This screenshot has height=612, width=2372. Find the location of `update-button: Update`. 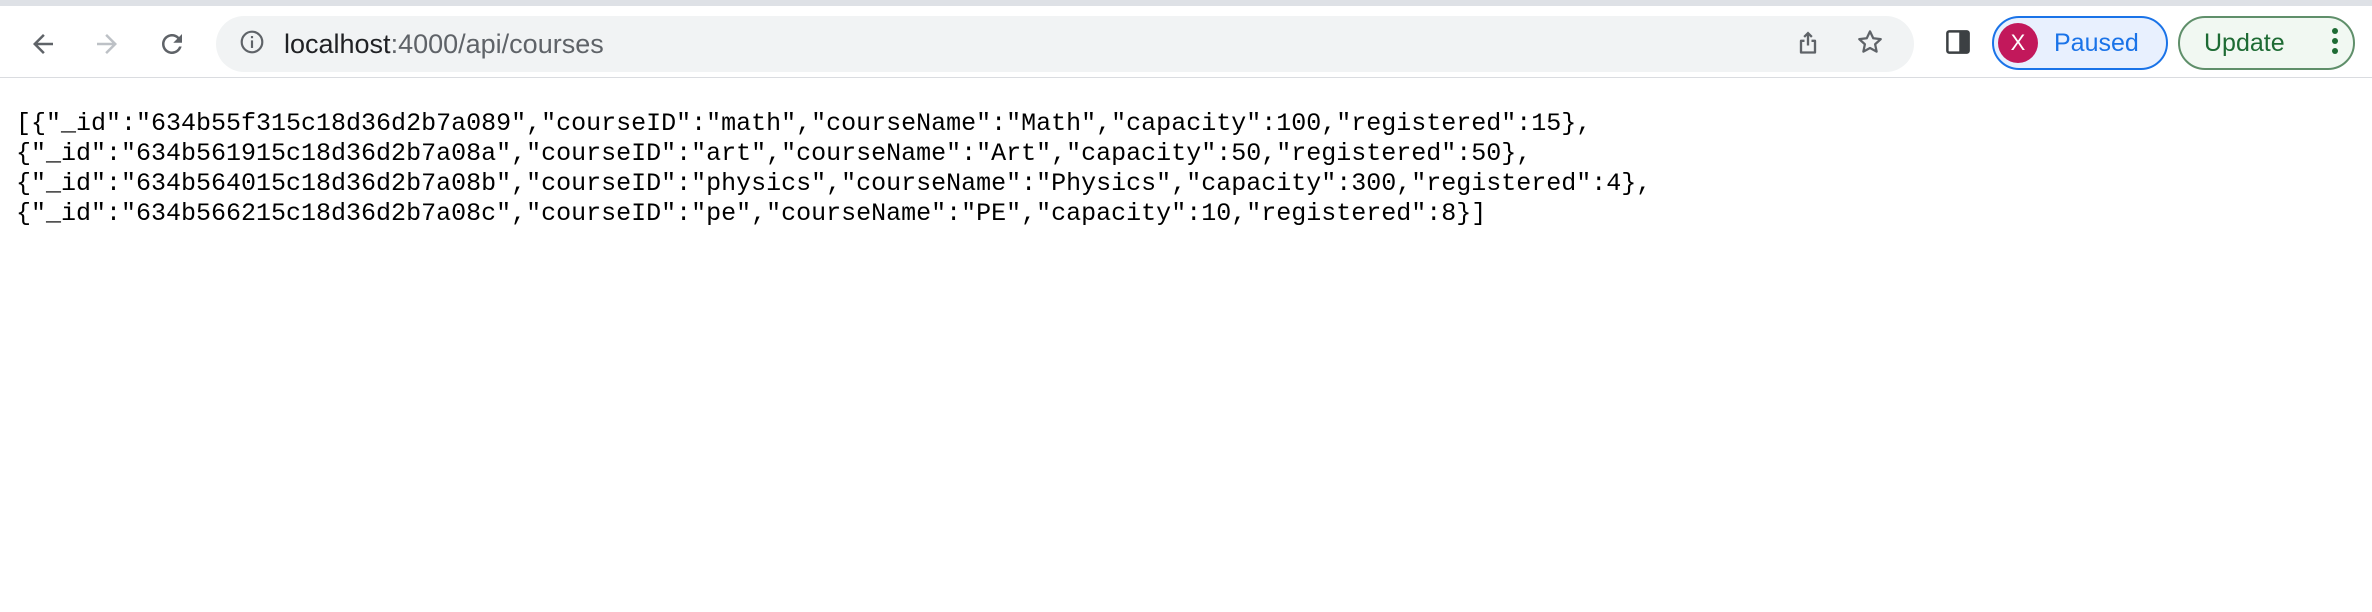

update-button: Update is located at coordinates (2266, 43).